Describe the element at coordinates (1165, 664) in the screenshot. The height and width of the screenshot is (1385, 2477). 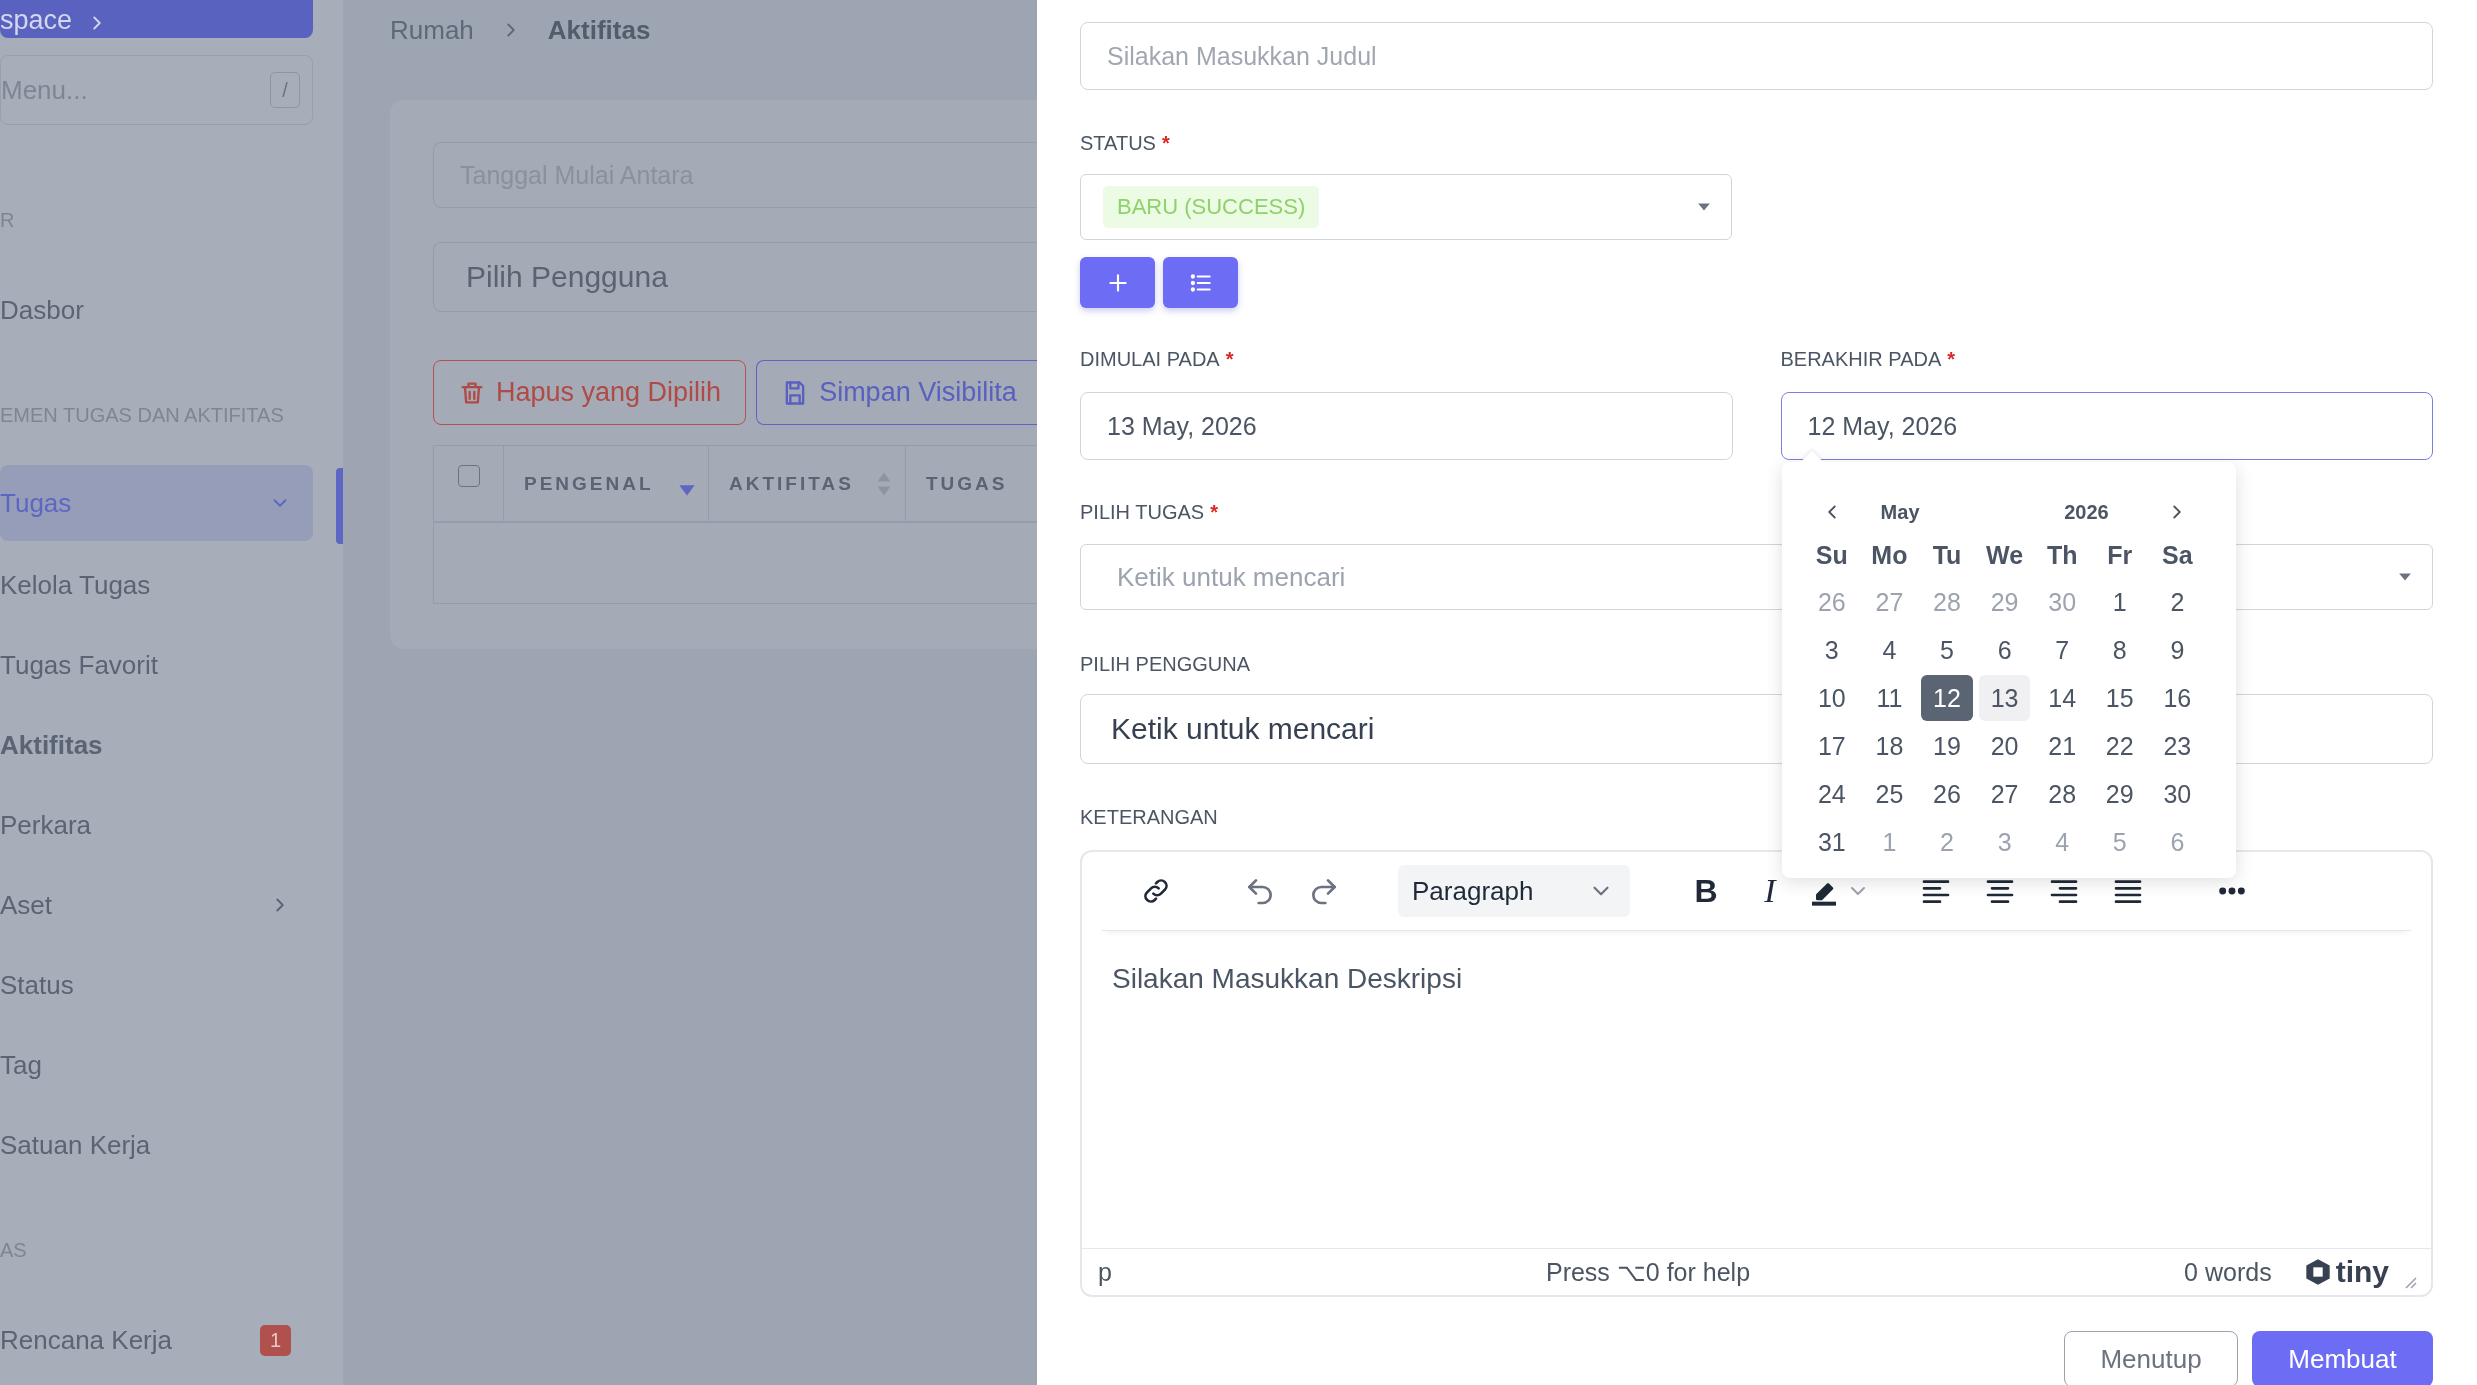
I see `field-label: PILIH PENGGUNA` at that location.